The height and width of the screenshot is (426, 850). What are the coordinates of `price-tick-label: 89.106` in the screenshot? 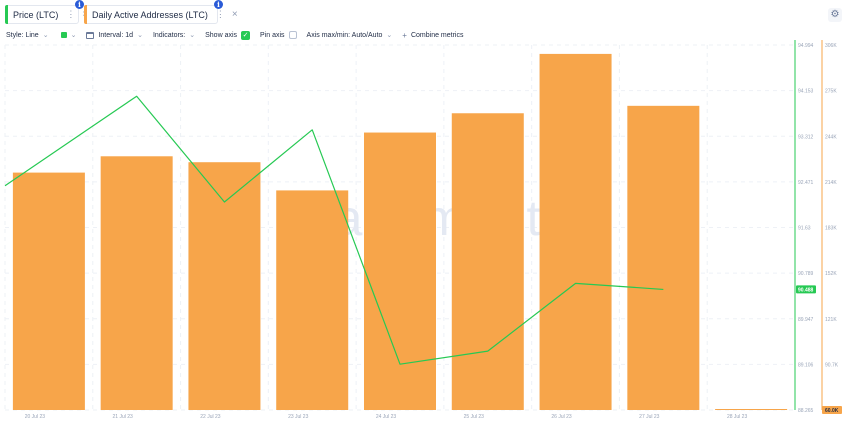 It's located at (806, 365).